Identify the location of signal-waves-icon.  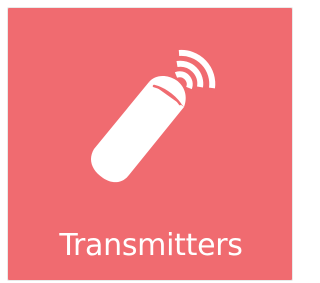
(195, 69).